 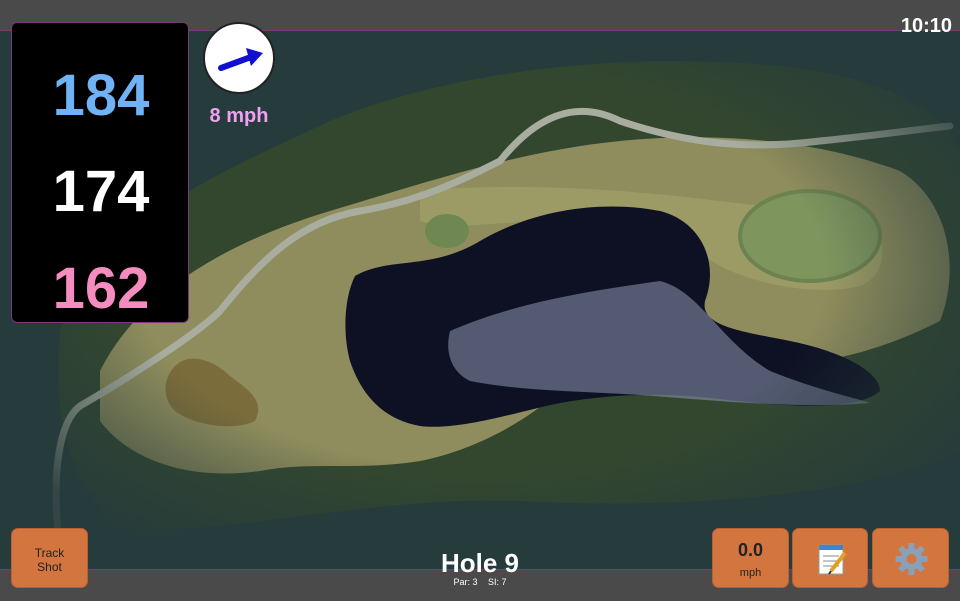 I want to click on hole-info: Par: 3 SI: 7, so click(x=480, y=582).